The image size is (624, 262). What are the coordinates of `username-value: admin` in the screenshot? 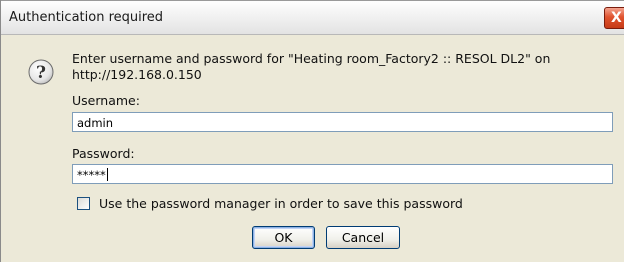 It's located at (95, 123).